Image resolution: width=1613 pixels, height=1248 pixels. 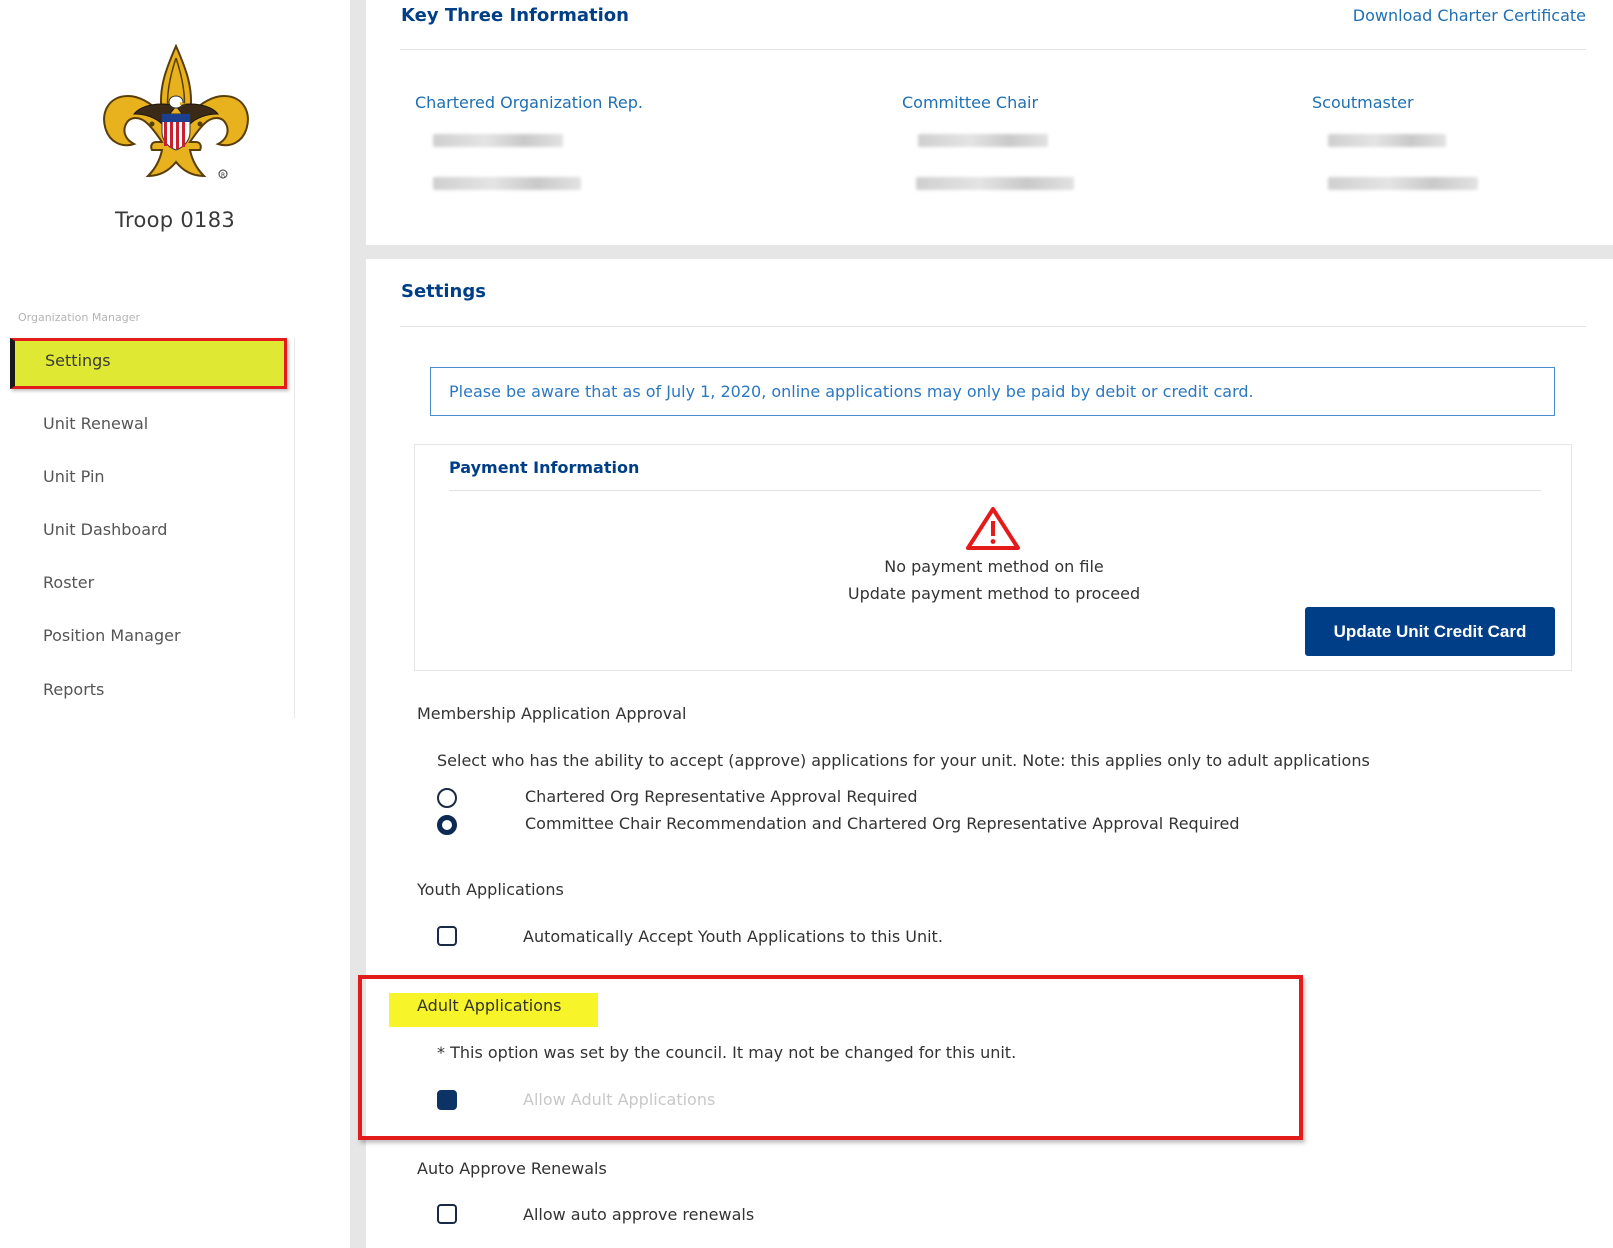 I want to click on settings-title: Settings, so click(x=443, y=291).